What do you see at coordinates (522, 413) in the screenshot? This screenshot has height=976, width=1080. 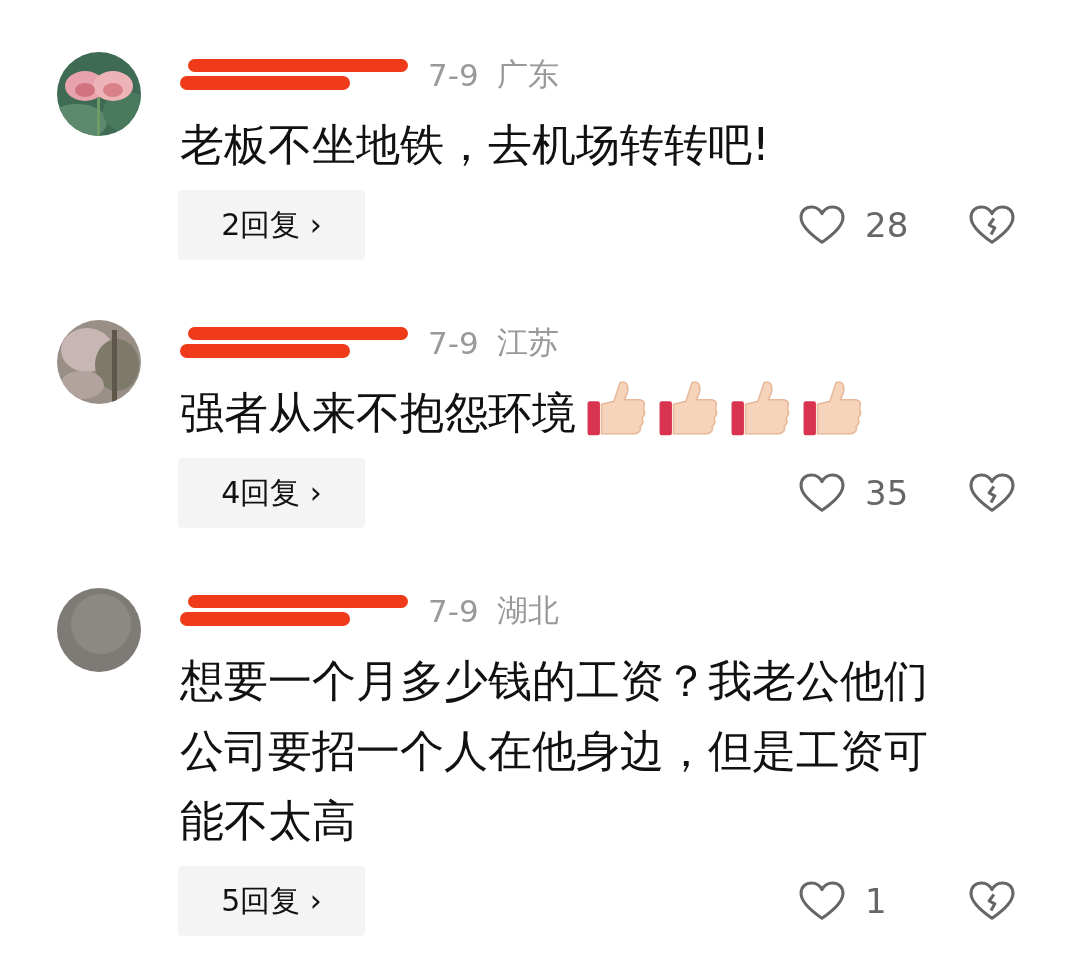 I see `comment-text: 强者从来不抱怨环境` at bounding box center [522, 413].